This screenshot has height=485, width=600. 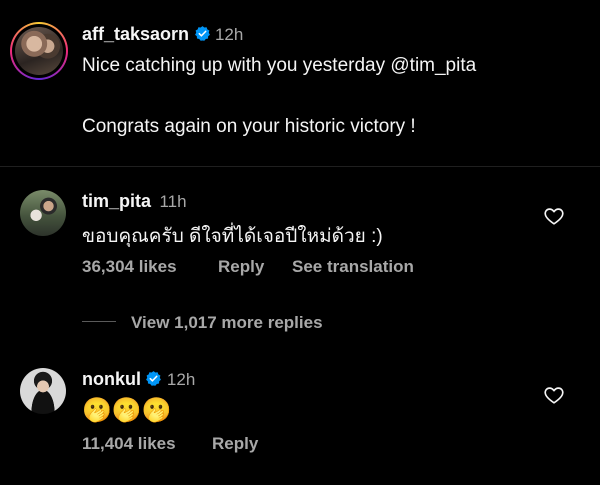 I want to click on caption-header: aff_taksaorn 12h, so click(x=162, y=34).